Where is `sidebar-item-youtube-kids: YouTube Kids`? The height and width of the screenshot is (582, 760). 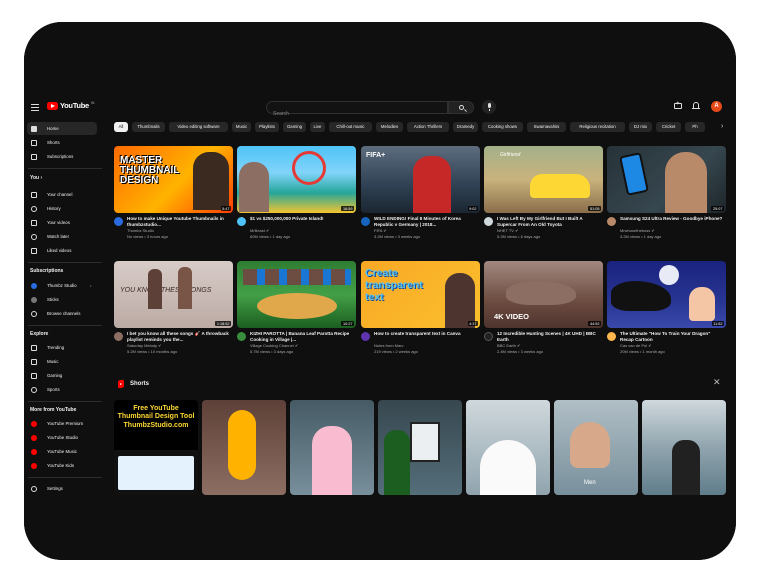 sidebar-item-youtube-kids: YouTube Kids is located at coordinates (62, 465).